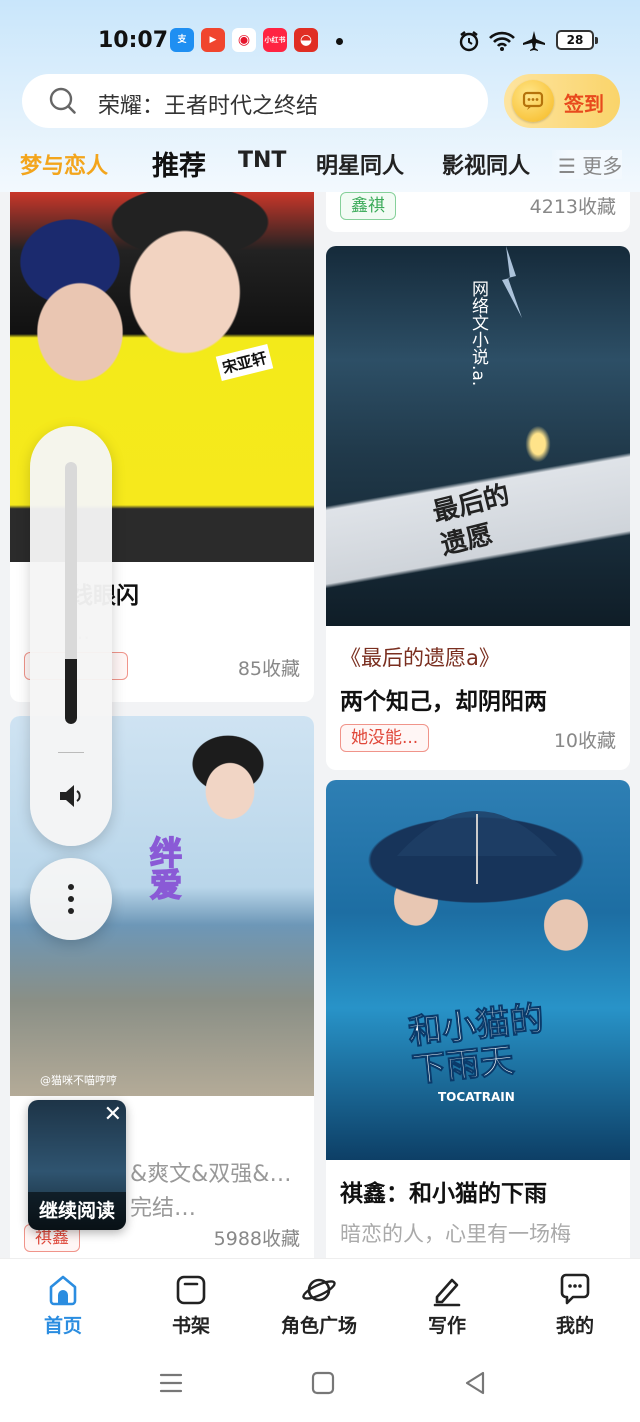  I want to click on continue-reading-widget: ✕ 继续阅读, so click(77, 1165).